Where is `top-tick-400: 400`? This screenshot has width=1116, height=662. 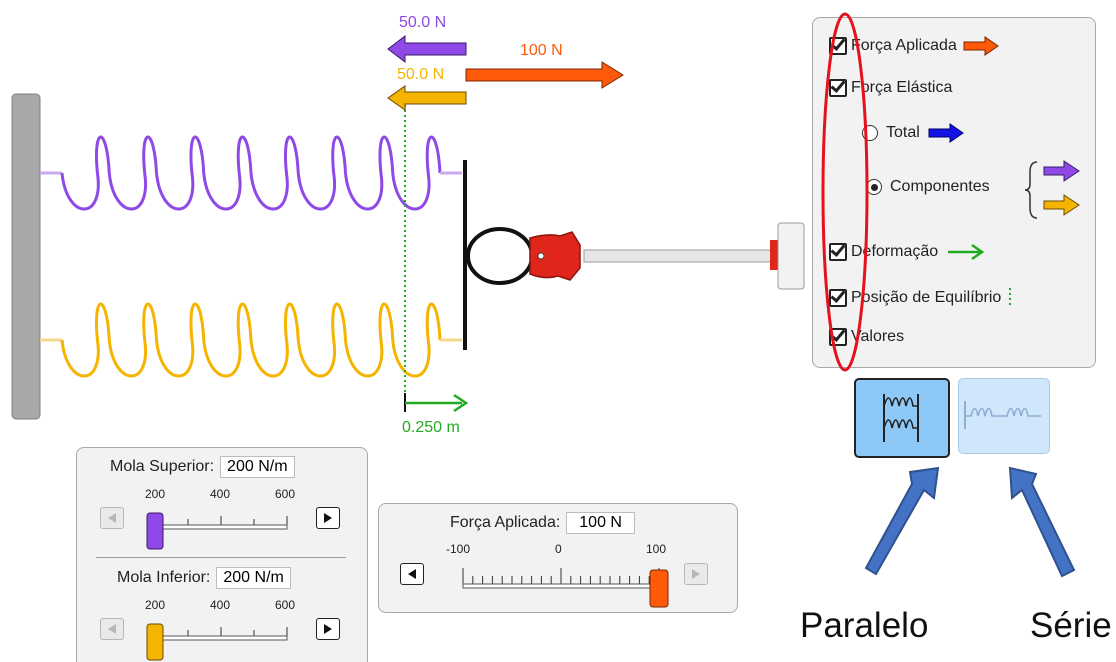 top-tick-400: 400 is located at coordinates (220, 494).